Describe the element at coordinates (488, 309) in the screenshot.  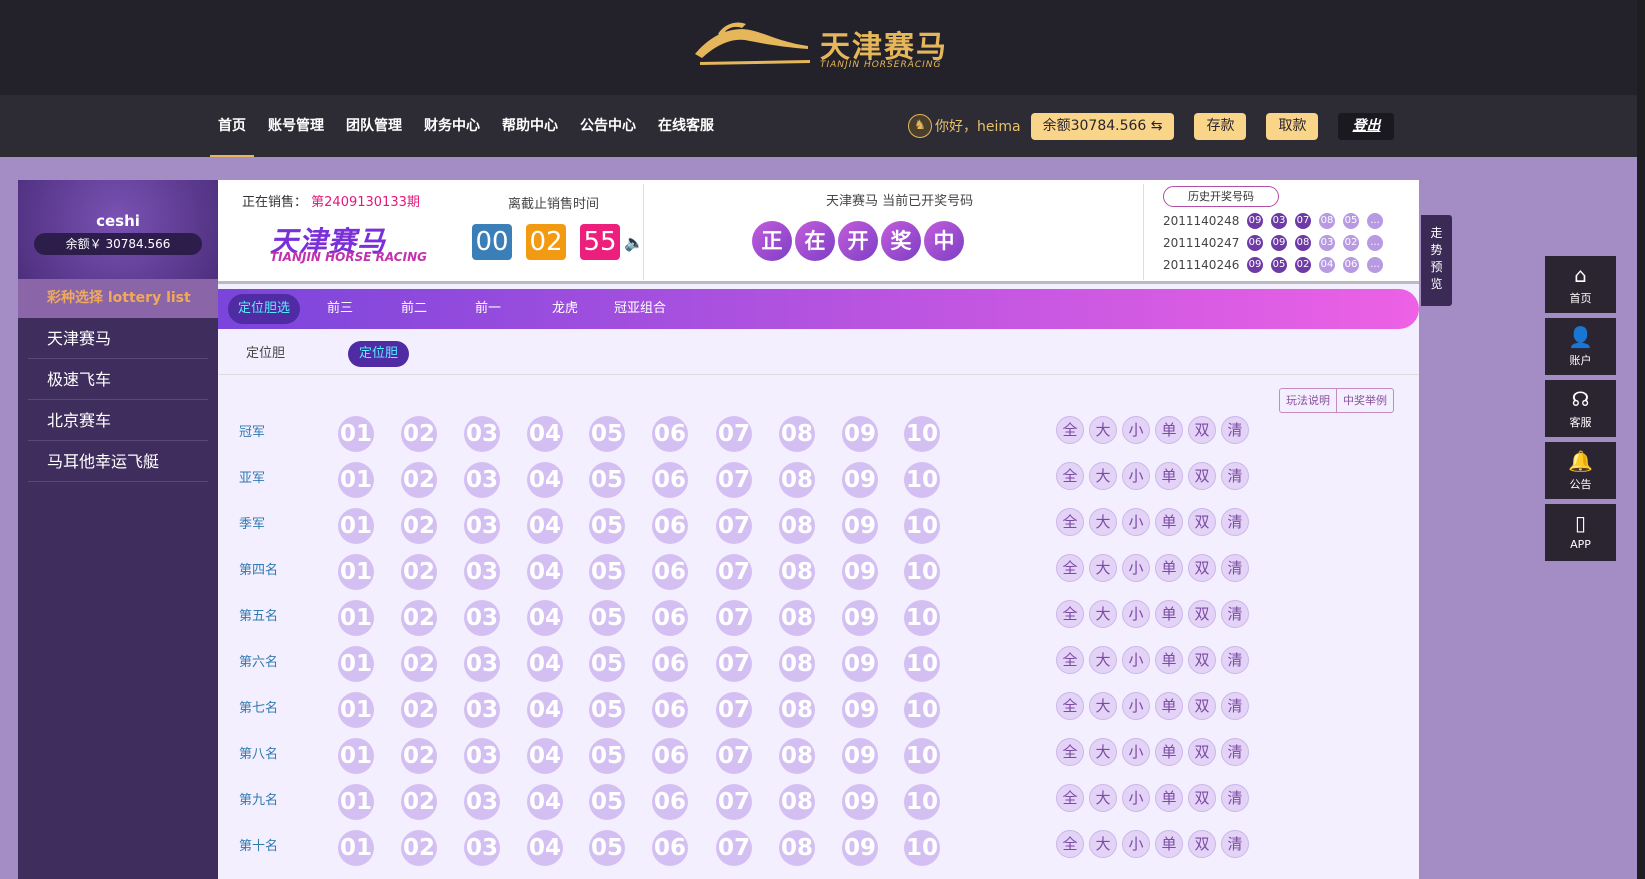
I see `tab-front-one: 前一` at that location.